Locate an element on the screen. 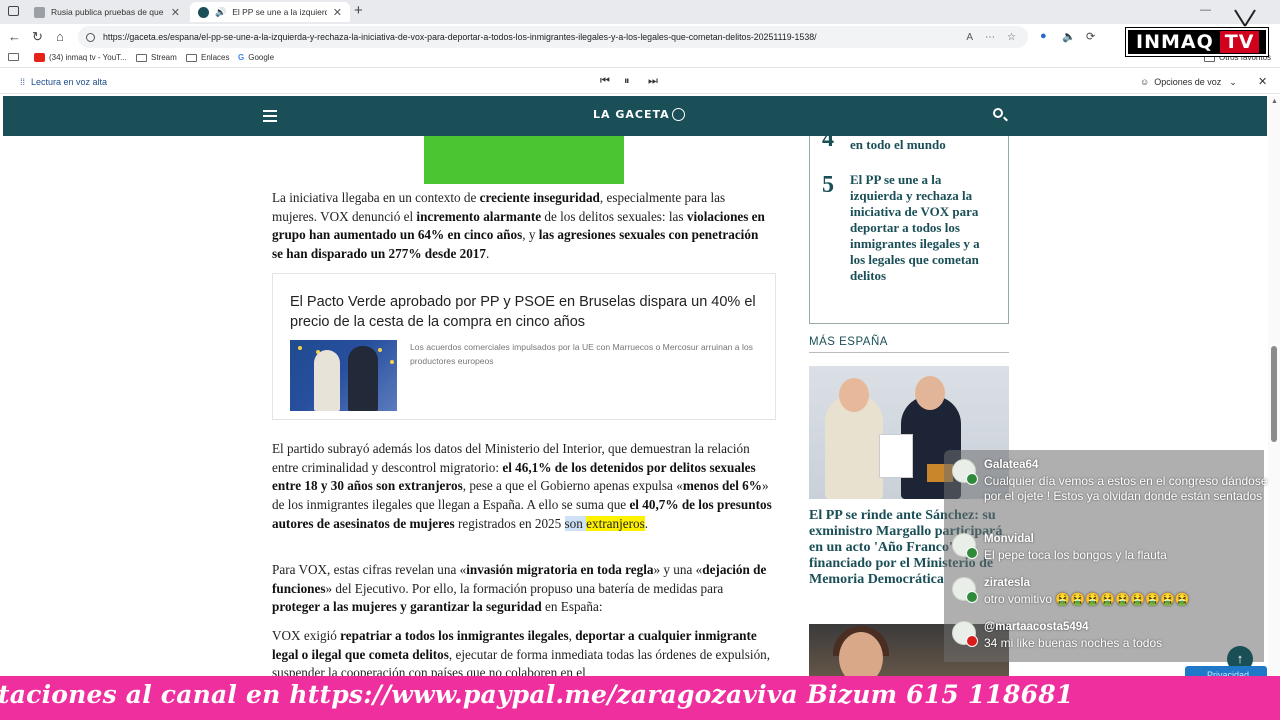 The height and width of the screenshot is (720, 1280). favorite-star-icon: ☆ is located at coordinates (1011, 37).